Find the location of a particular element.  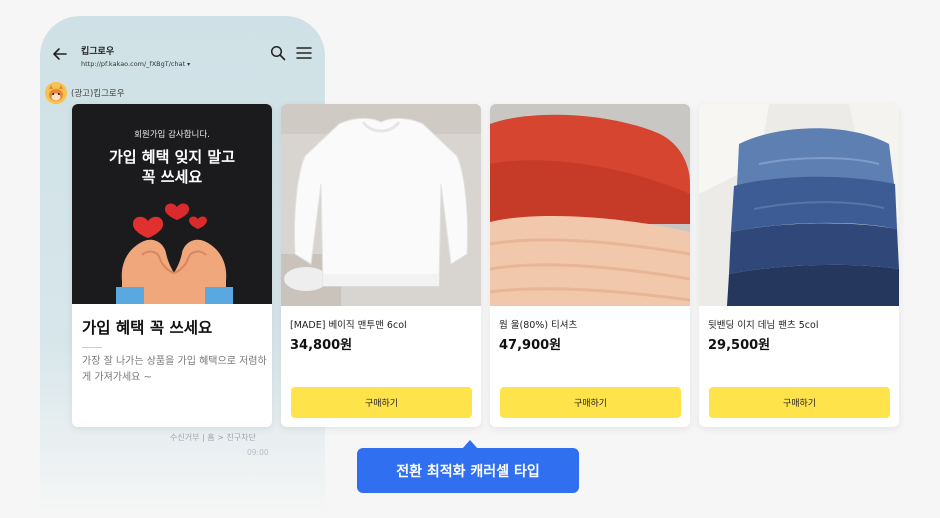

product-card: [MADE] 베이직 맨투맨 6col 34,800원 구매하기 is located at coordinates (381, 265).